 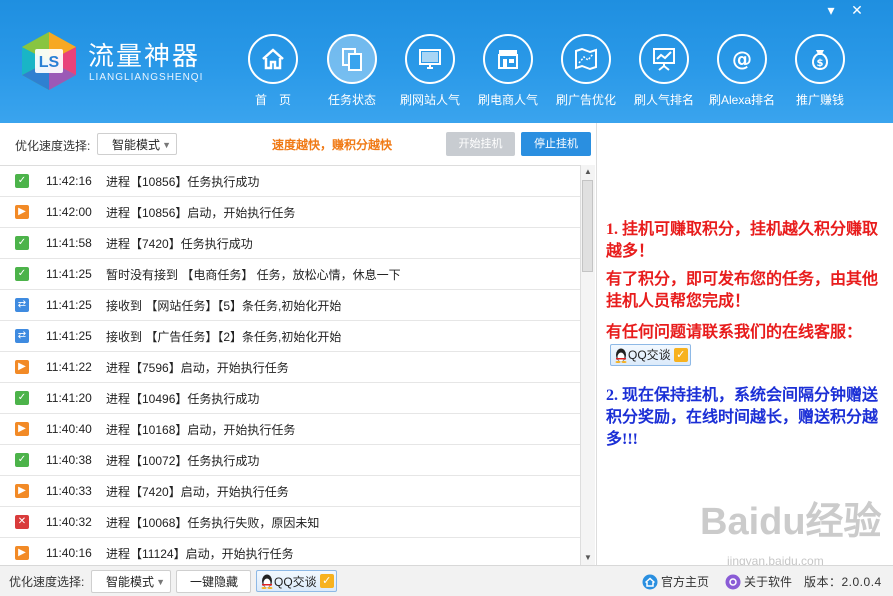 I want to click on log-row: ⇄ 11:41:25 接收到 【网站任务】【5】条任务,初始化开始, so click(x=290, y=305).